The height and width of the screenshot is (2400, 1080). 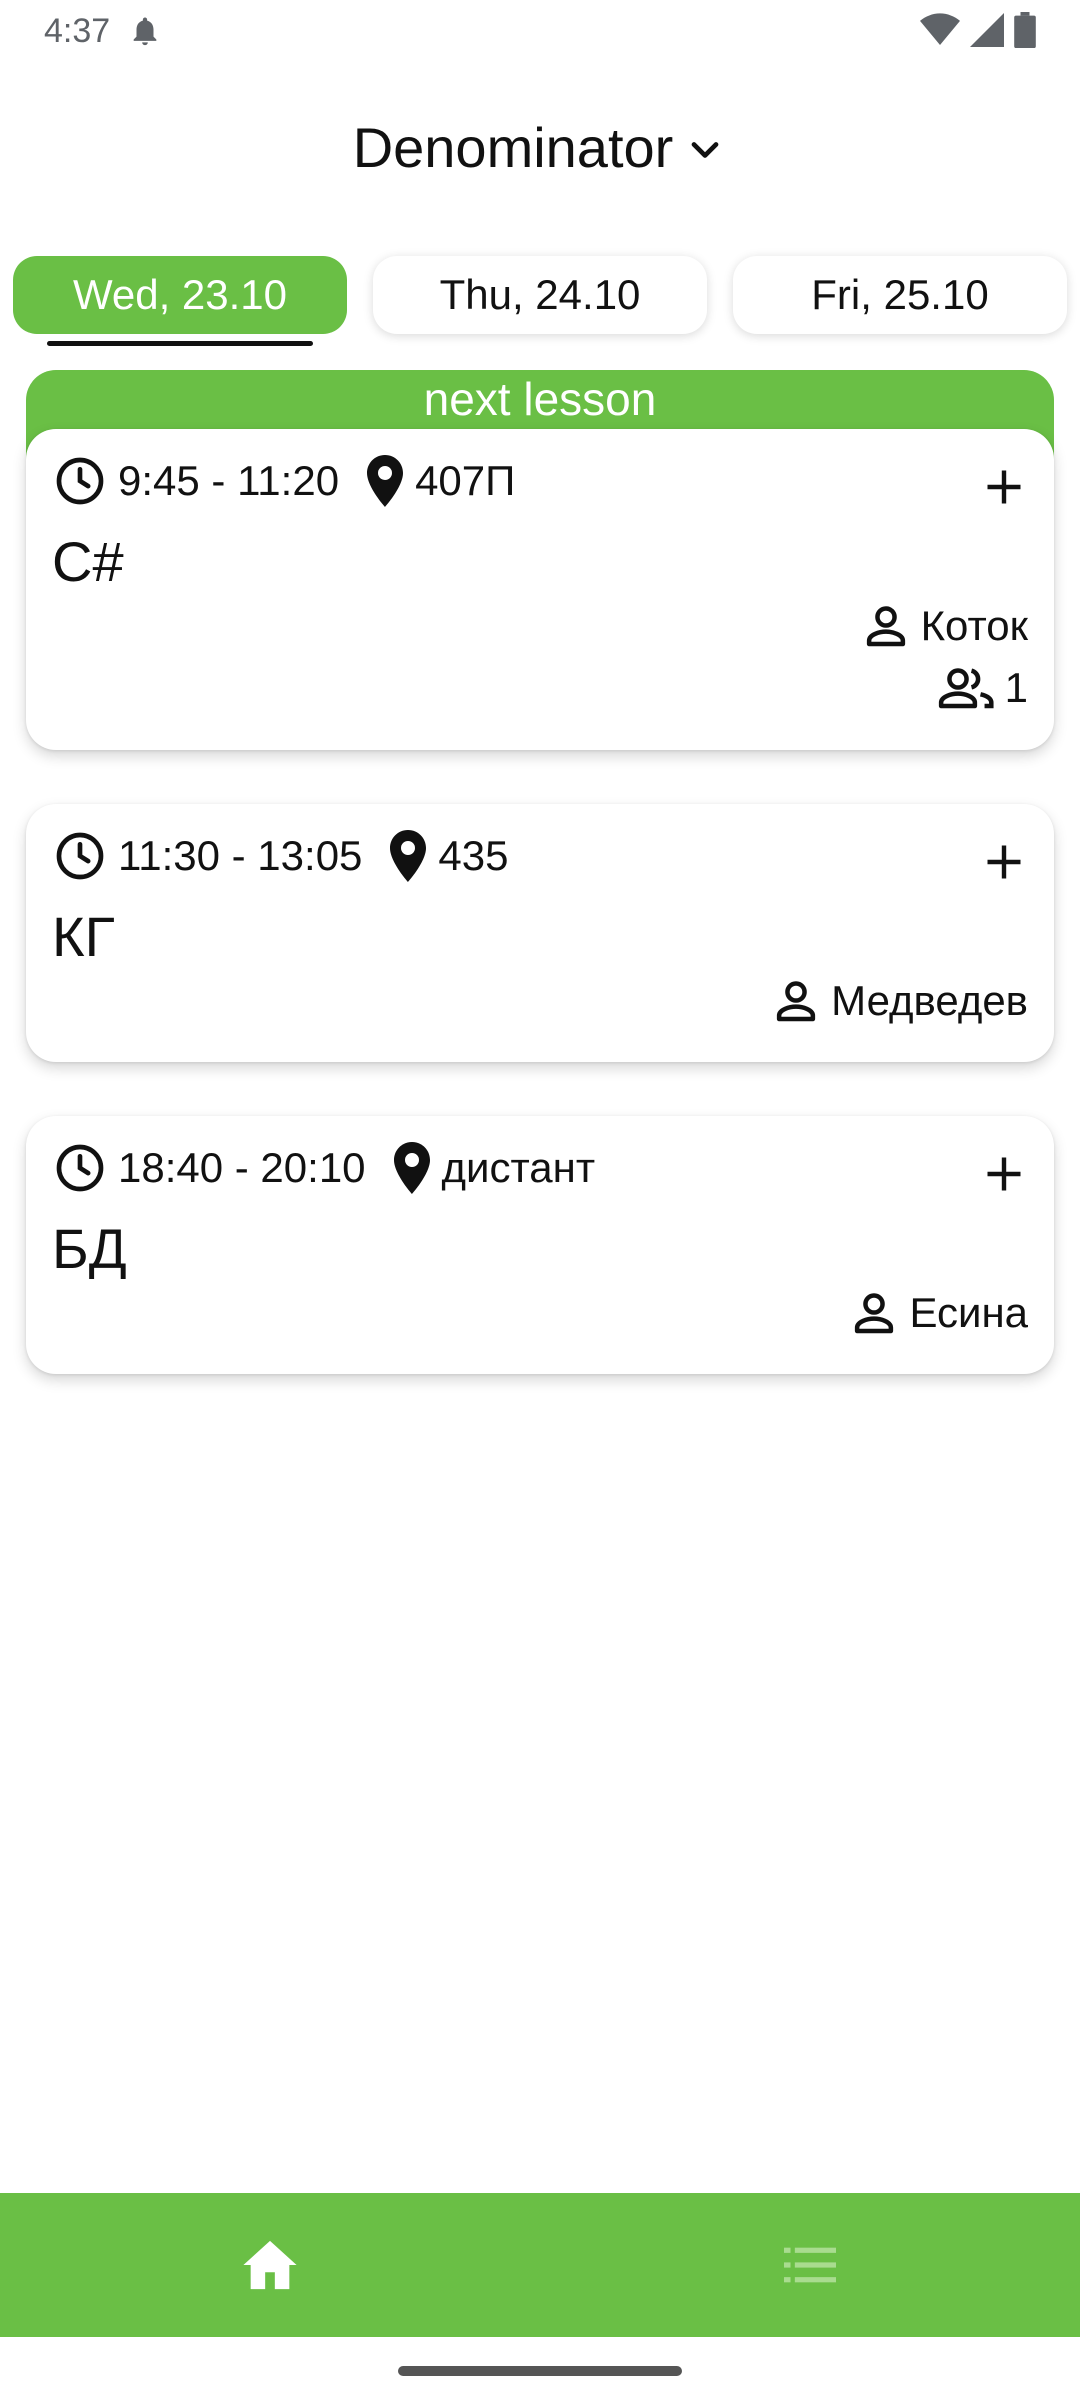 What do you see at coordinates (242, 1167) in the screenshot?
I see `lesson-time: 18:40 - 20:10` at bounding box center [242, 1167].